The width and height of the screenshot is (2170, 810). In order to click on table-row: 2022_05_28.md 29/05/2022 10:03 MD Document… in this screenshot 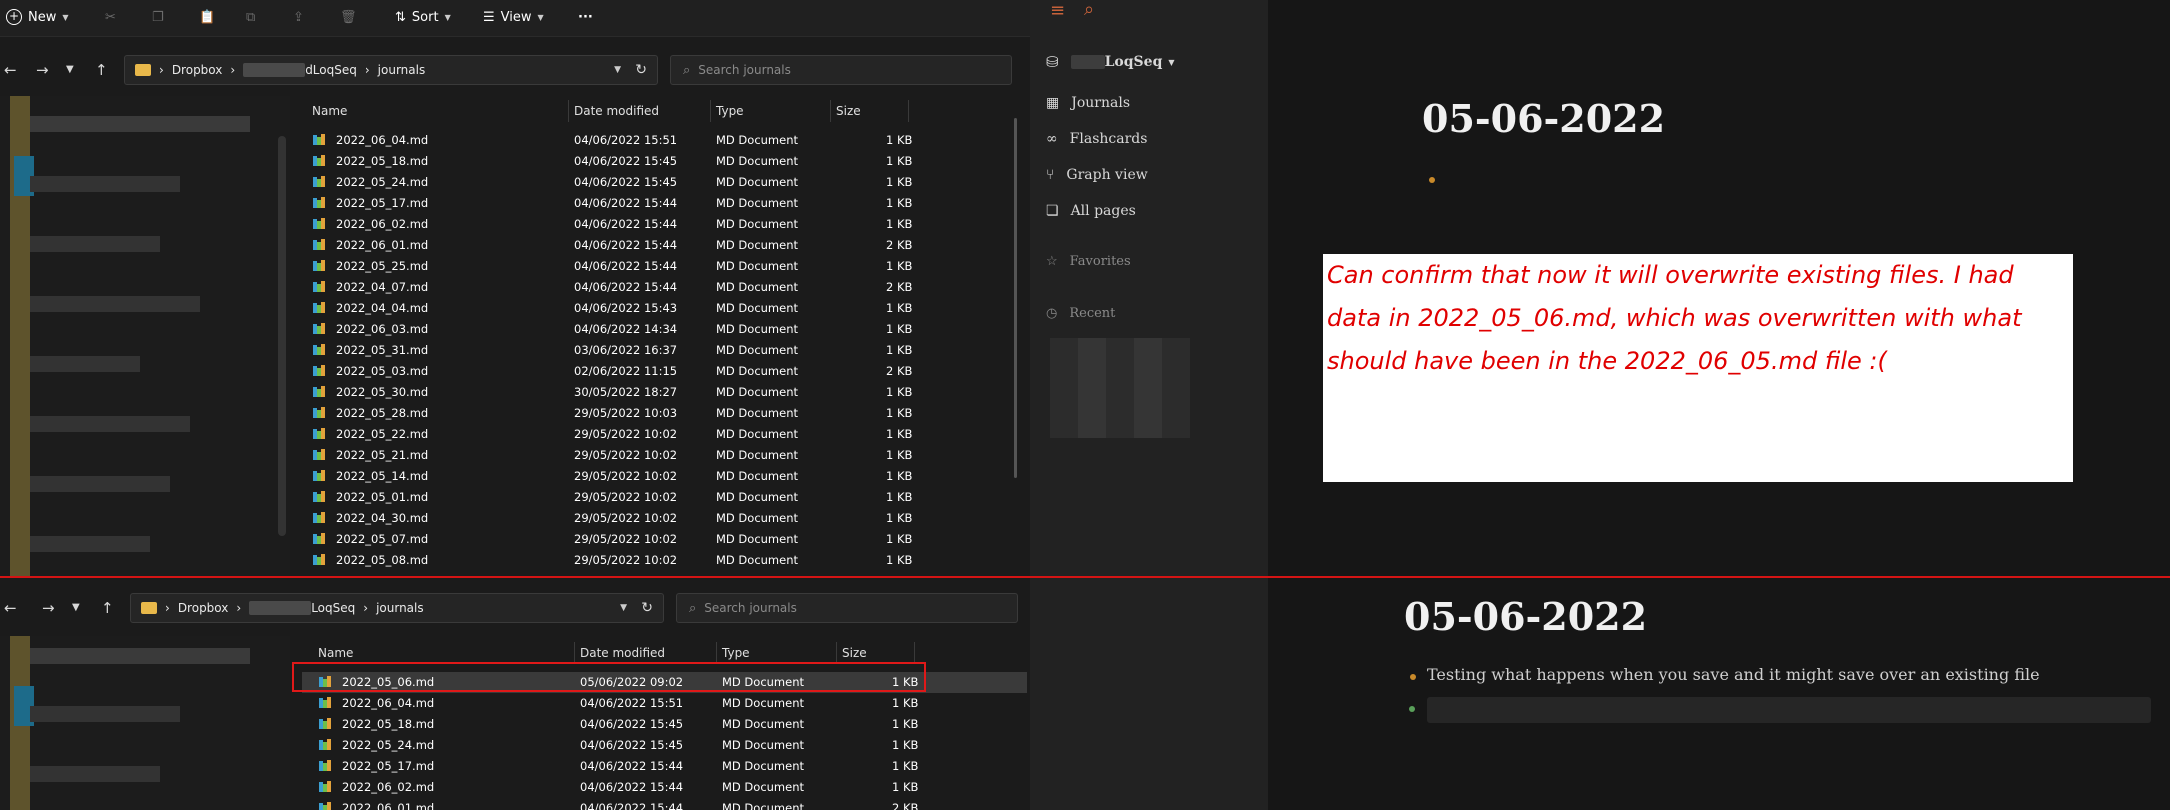, I will do `click(658, 413)`.